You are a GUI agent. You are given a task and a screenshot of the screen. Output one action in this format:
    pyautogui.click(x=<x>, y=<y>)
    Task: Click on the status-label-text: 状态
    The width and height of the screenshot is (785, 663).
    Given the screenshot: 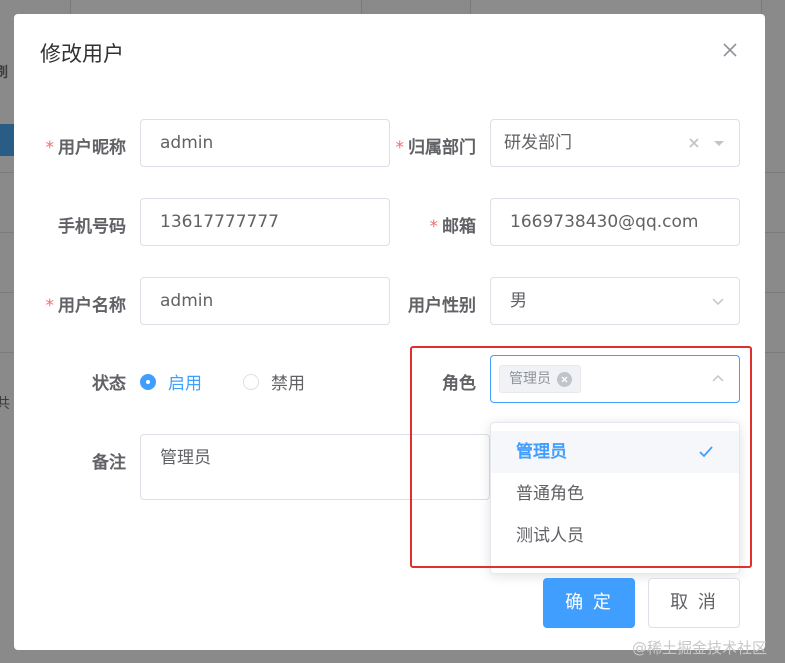 What is the action you would take?
    pyautogui.click(x=109, y=384)
    